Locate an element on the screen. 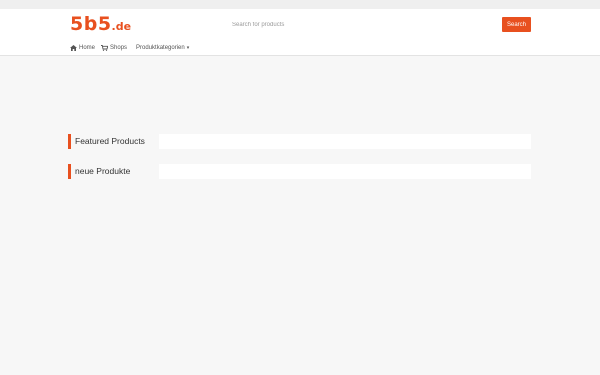 The height and width of the screenshot is (375, 600). featured-products-section: Featured Products is located at coordinates (299, 141).